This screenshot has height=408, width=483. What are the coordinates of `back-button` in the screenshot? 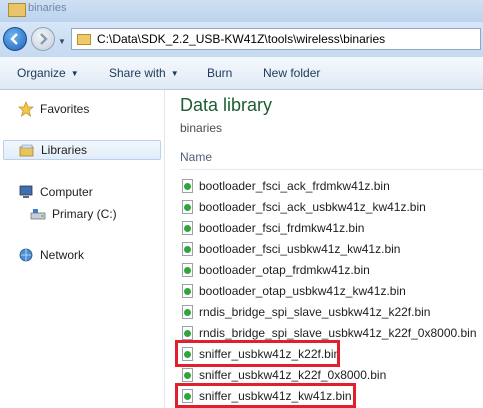 It's located at (15, 39).